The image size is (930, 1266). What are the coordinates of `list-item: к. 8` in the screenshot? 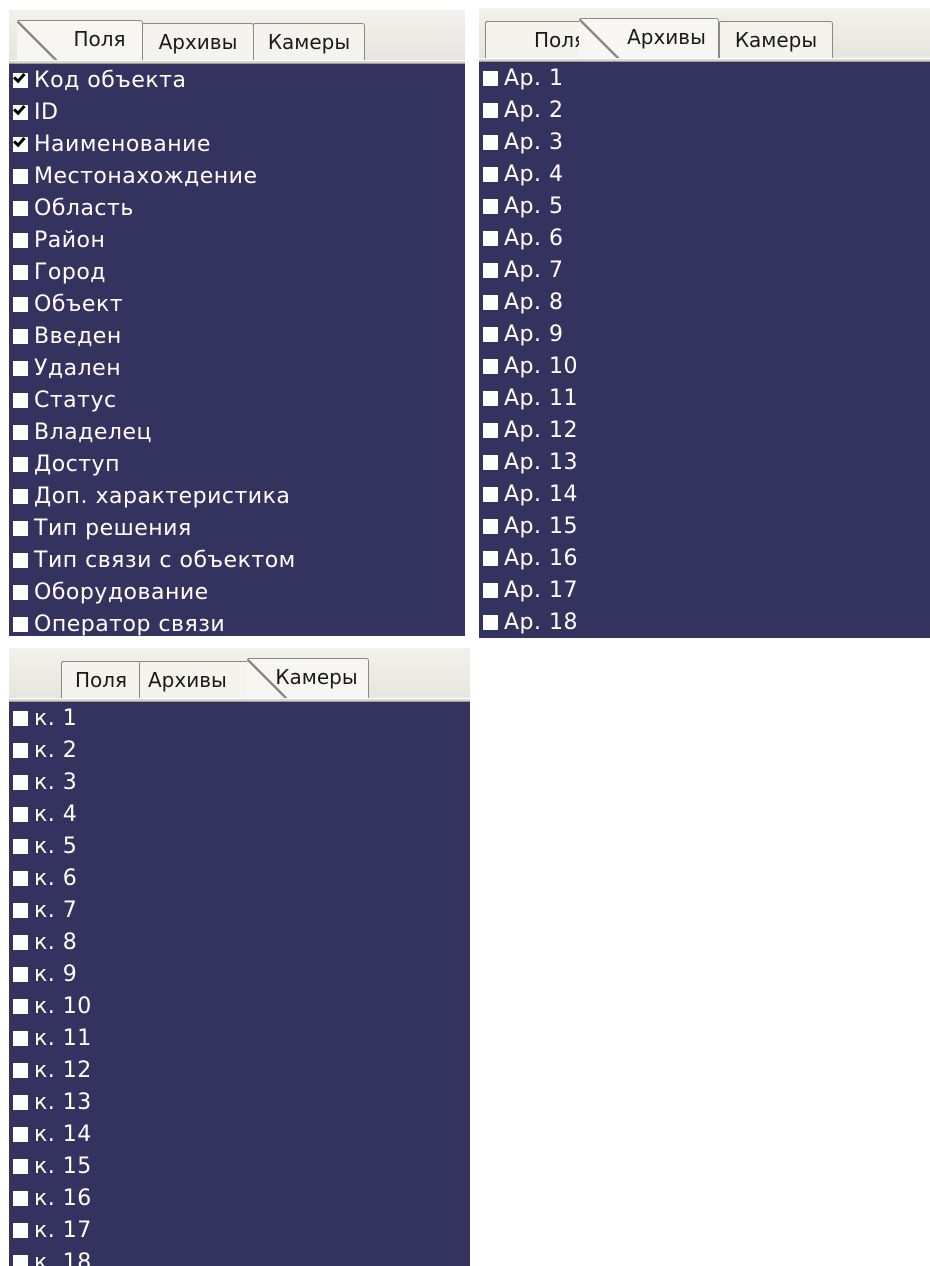 It's located at (239, 942).